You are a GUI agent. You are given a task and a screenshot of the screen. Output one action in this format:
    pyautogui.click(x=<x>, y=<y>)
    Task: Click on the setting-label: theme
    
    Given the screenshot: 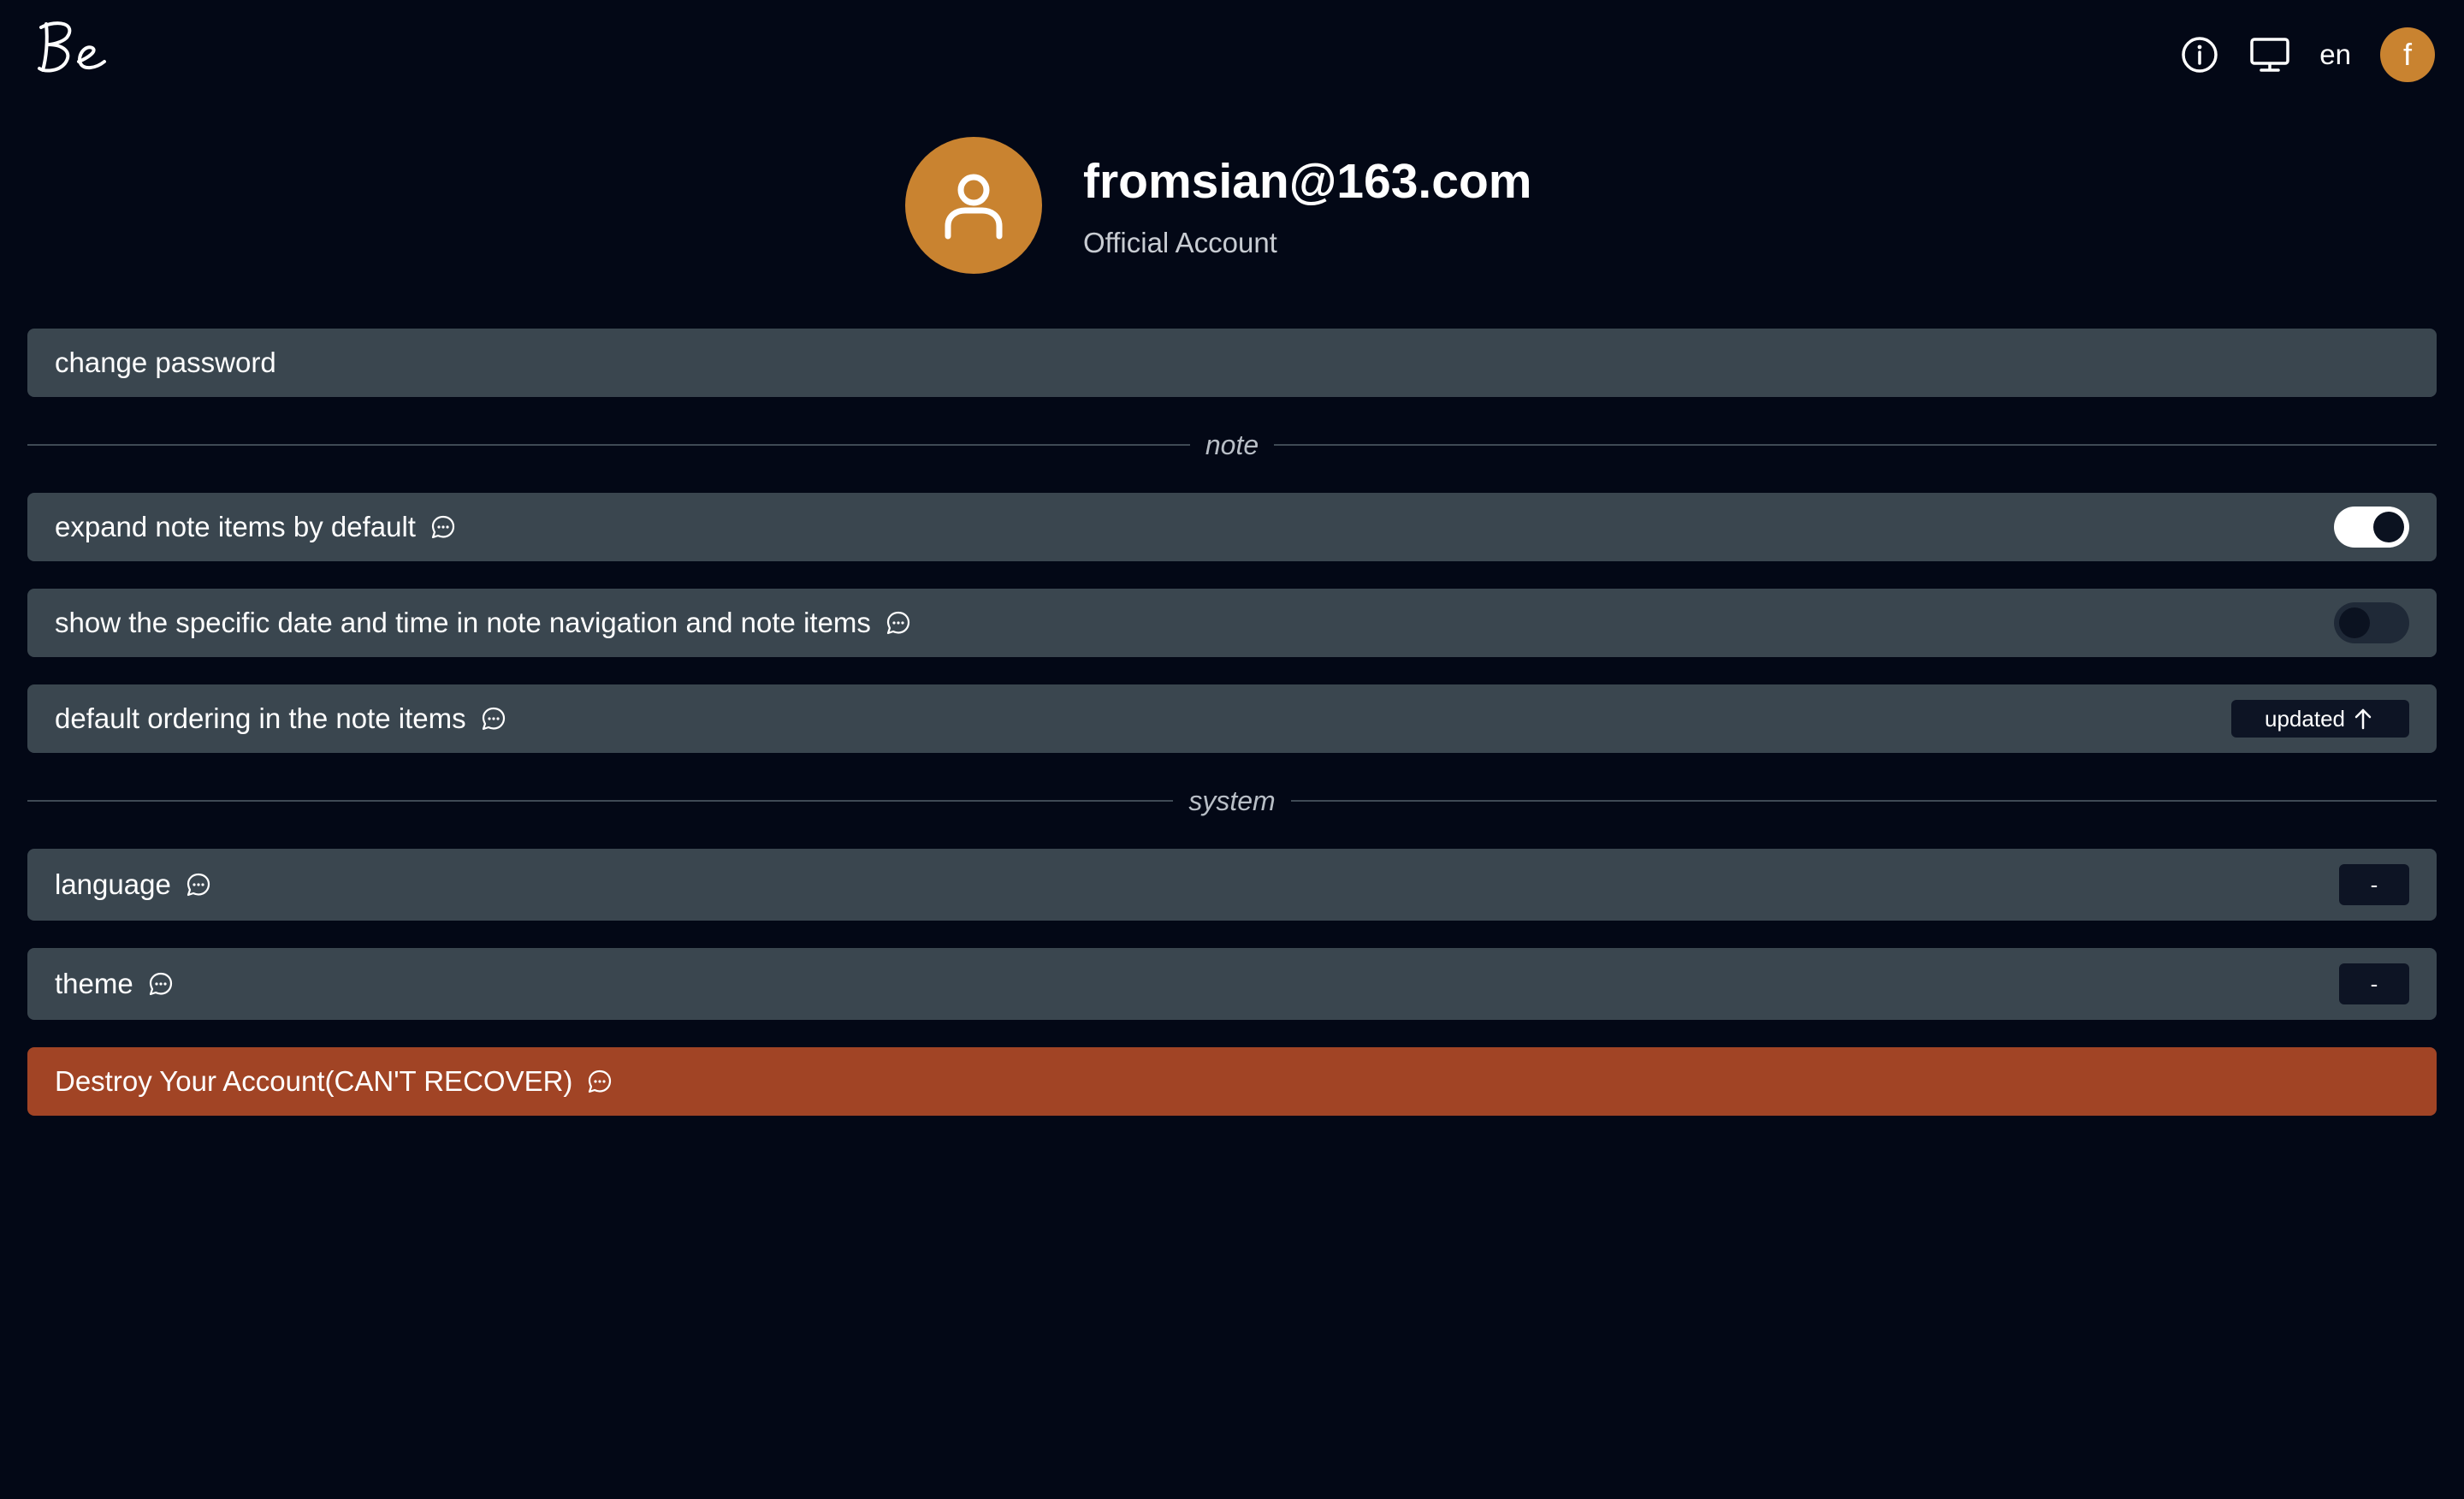 What is the action you would take?
    pyautogui.click(x=94, y=983)
    